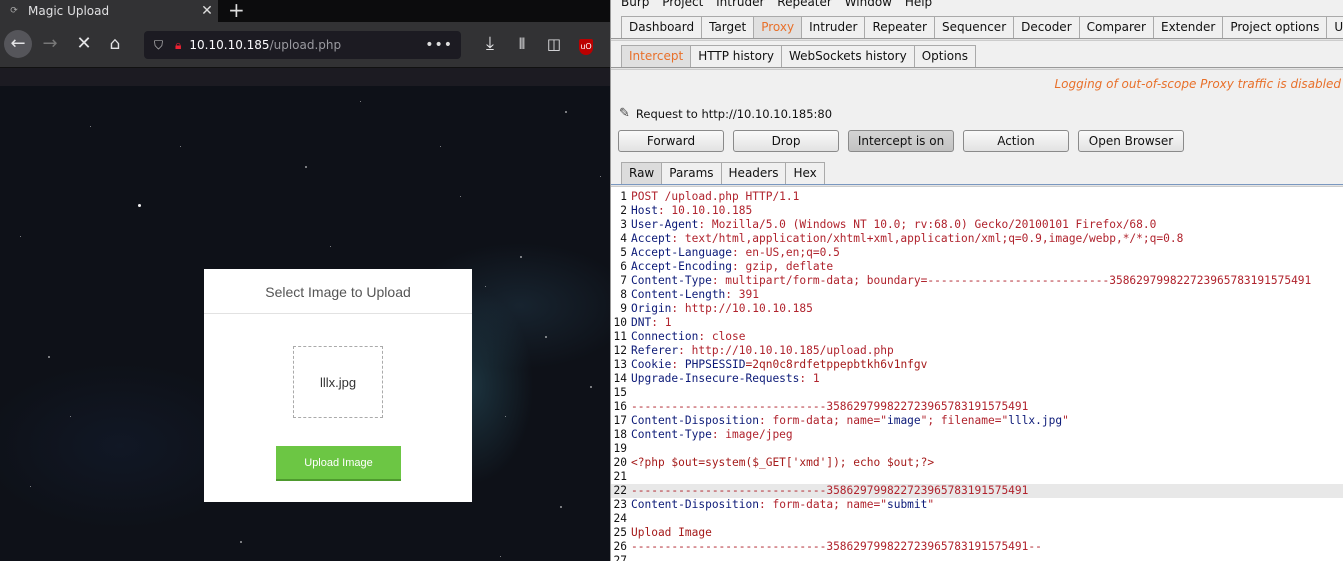  Describe the element at coordinates (783, 266) in the screenshot. I see `request-line-text: : gzip, deflate` at that location.